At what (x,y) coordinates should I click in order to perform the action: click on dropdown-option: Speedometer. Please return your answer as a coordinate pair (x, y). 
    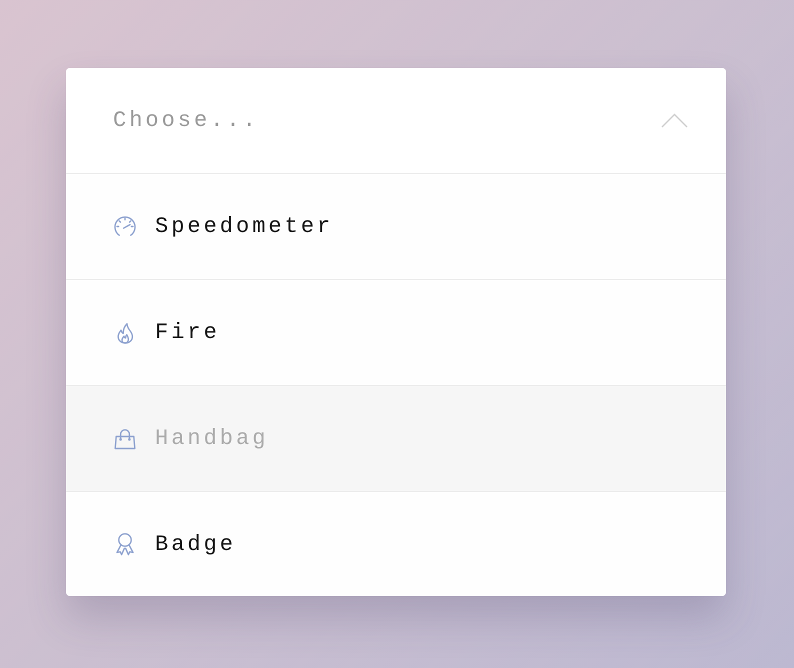
    Looking at the image, I should click on (396, 227).